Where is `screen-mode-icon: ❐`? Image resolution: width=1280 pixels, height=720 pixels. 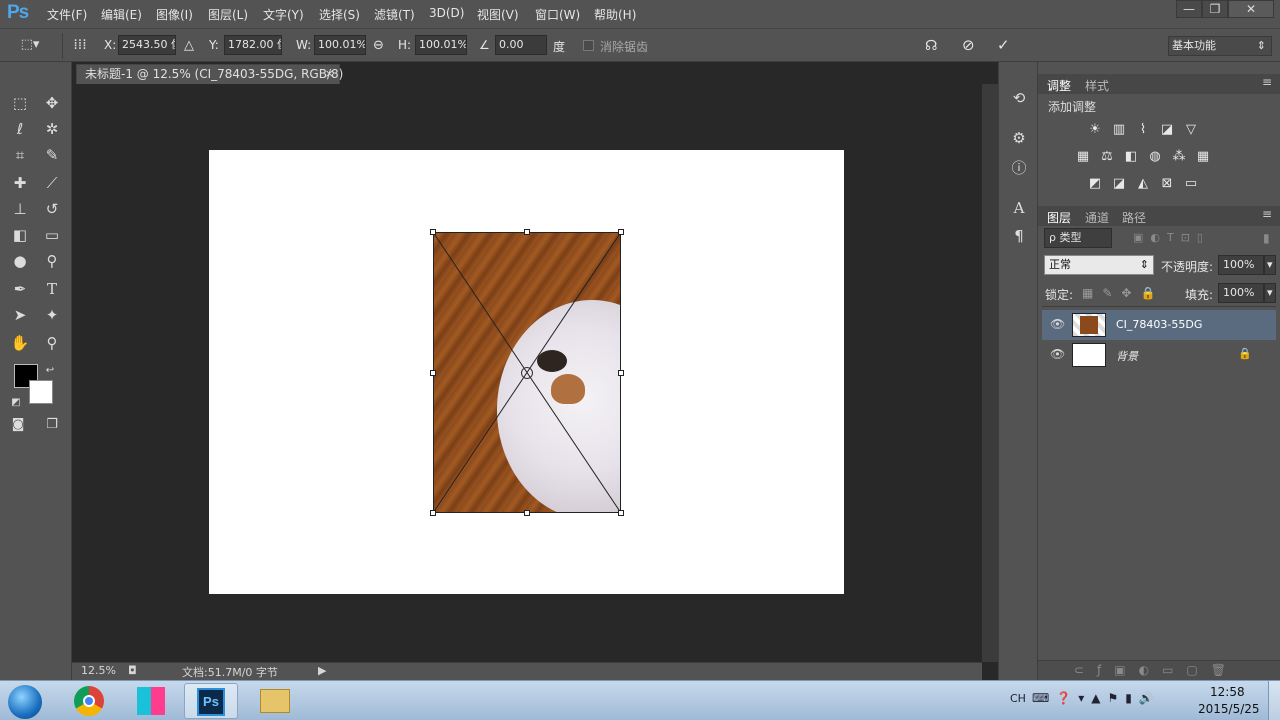 screen-mode-icon: ❐ is located at coordinates (52, 425).